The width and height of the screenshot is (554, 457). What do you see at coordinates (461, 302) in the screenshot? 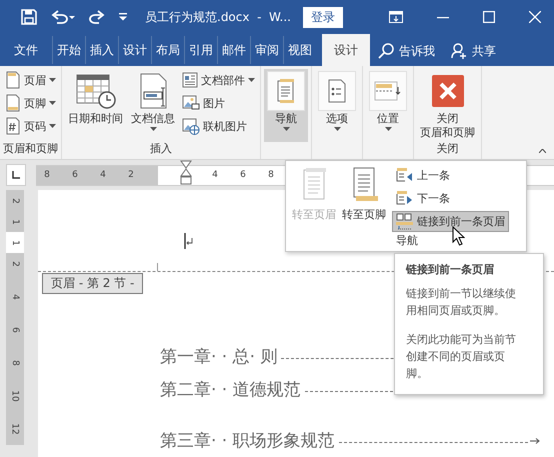
I see `tooltip-text: 链接到前一节以继续使用相同页眉或页脚。` at bounding box center [461, 302].